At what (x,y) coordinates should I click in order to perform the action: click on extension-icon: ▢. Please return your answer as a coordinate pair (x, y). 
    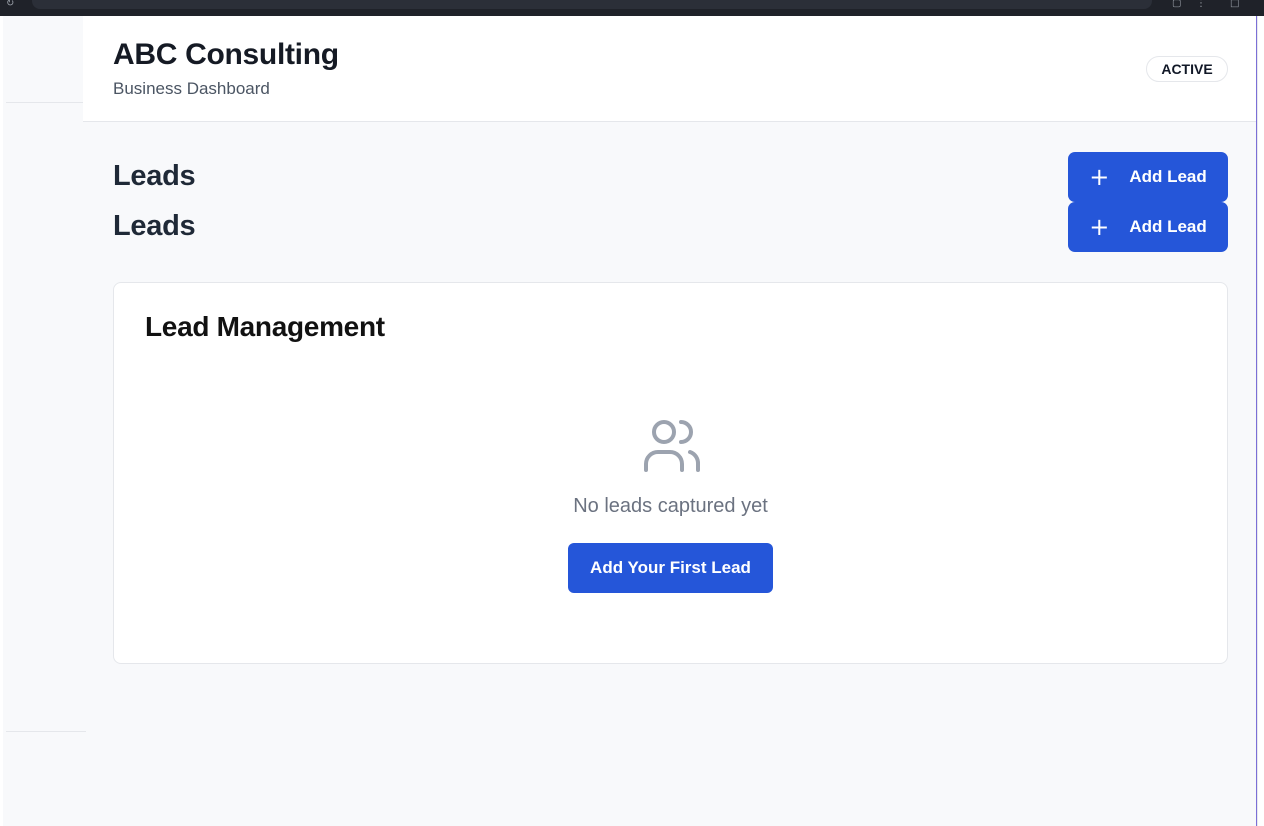
    Looking at the image, I should click on (1176, 4).